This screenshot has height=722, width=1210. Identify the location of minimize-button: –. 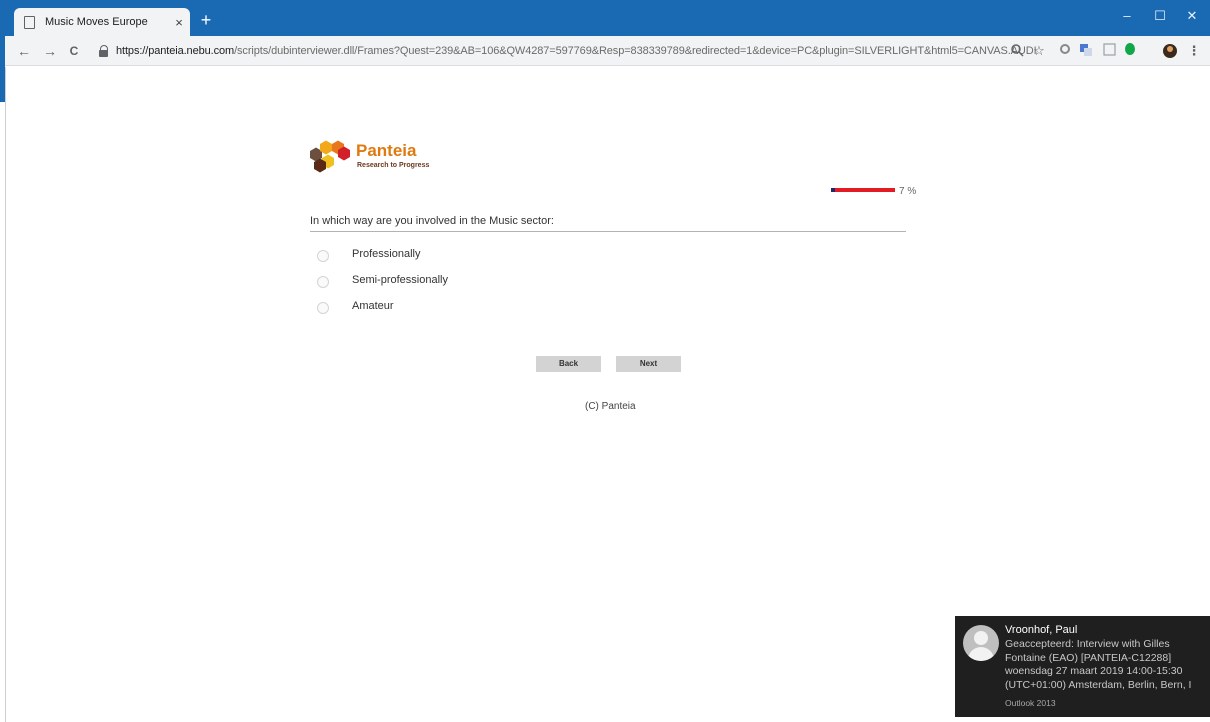
(1127, 16).